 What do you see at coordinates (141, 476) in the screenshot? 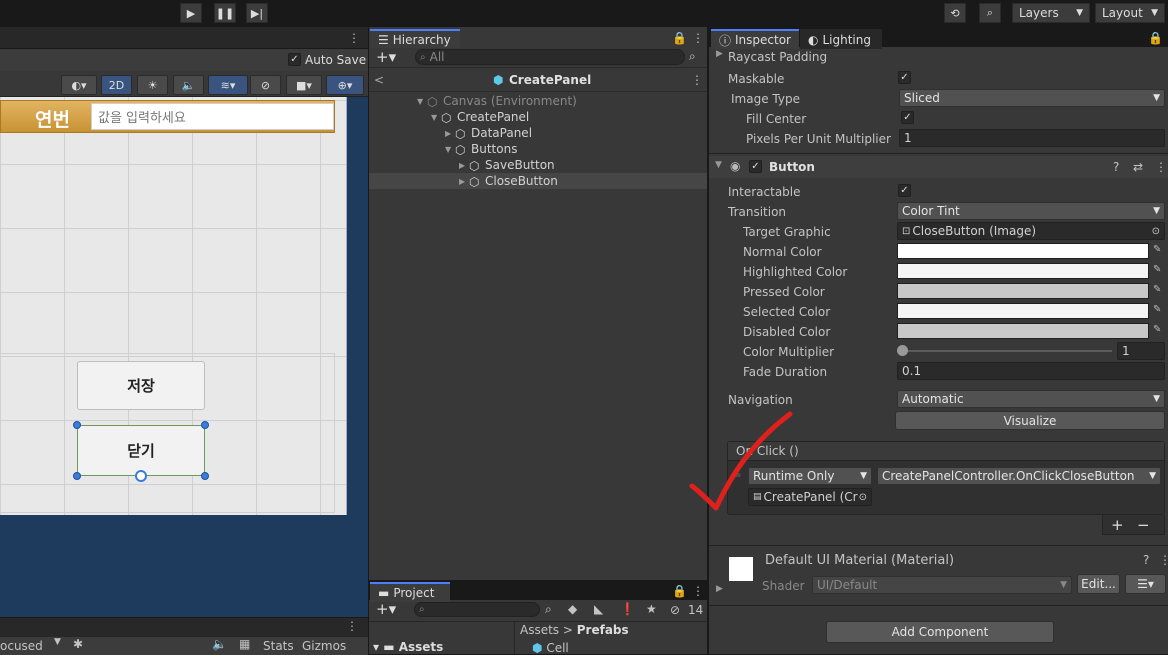
I see `pivot-handle` at bounding box center [141, 476].